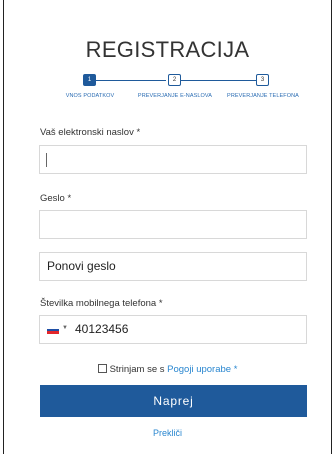  What do you see at coordinates (173, 224) in the screenshot?
I see `password-field` at bounding box center [173, 224].